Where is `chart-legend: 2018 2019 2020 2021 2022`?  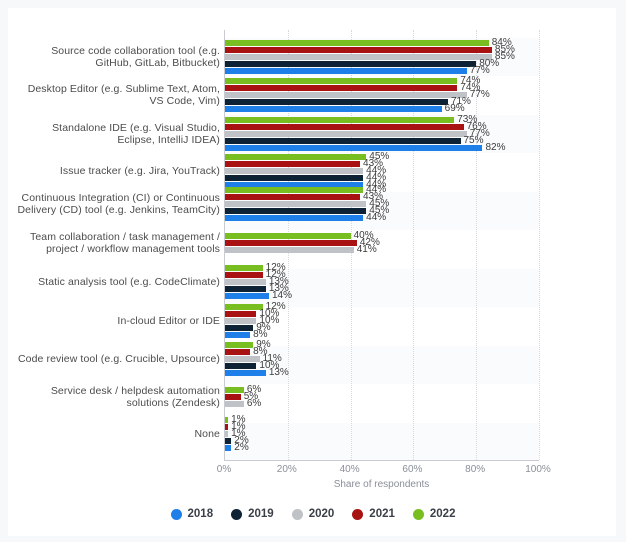
chart-legend: 2018 2019 2020 2021 2022 is located at coordinates (313, 514).